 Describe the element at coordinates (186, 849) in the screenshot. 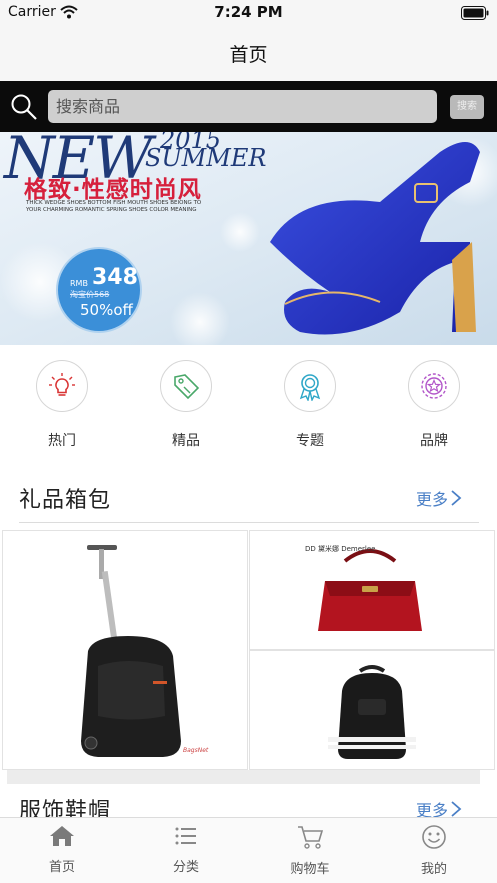

I see `tab-category: 分类` at that location.